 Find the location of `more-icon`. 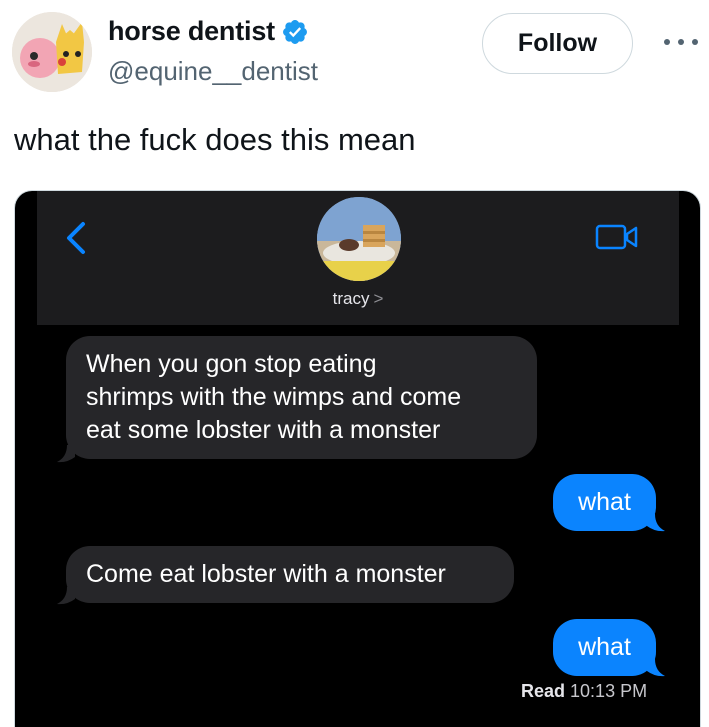

more-icon is located at coordinates (681, 42).